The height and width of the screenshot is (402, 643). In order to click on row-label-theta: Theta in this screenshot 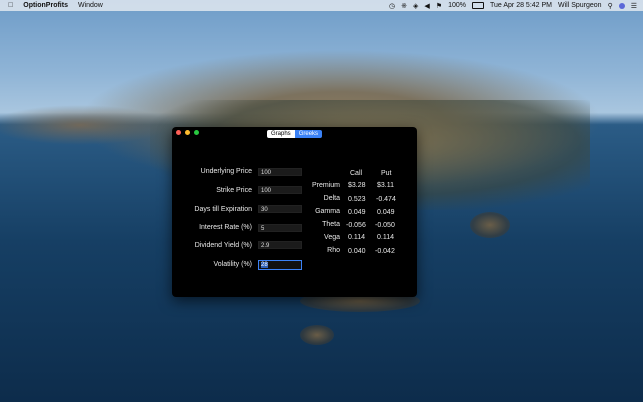, I will do `click(331, 224)`.